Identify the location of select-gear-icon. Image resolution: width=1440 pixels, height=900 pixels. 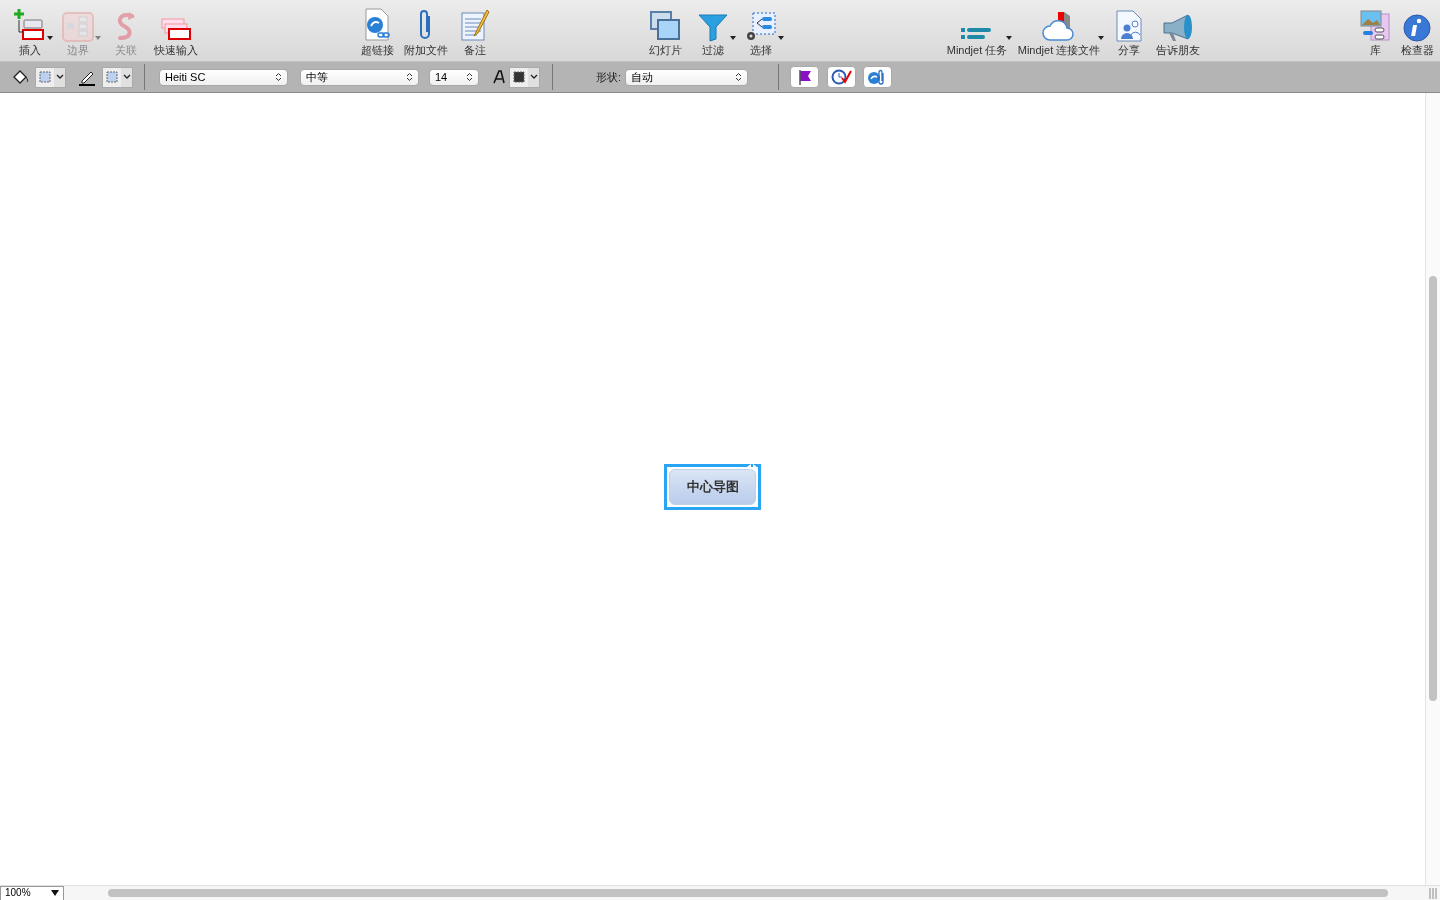
(761, 27).